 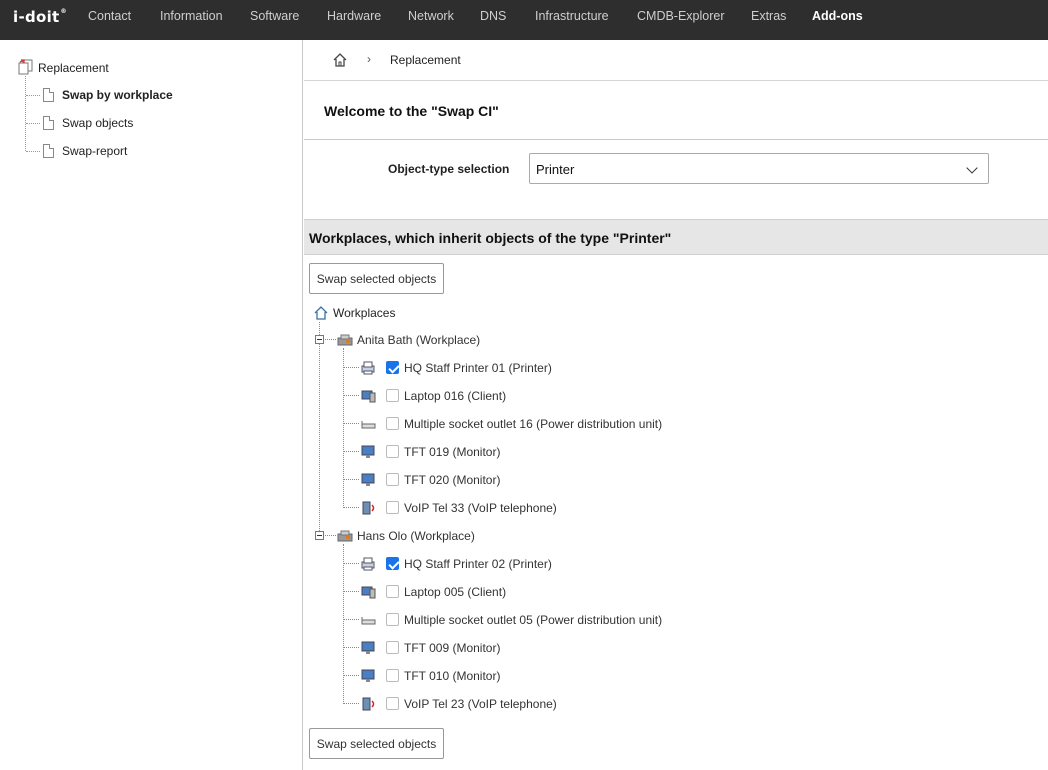 What do you see at coordinates (452, 480) in the screenshot?
I see `object-label: TFT 020 (Monitor)` at bounding box center [452, 480].